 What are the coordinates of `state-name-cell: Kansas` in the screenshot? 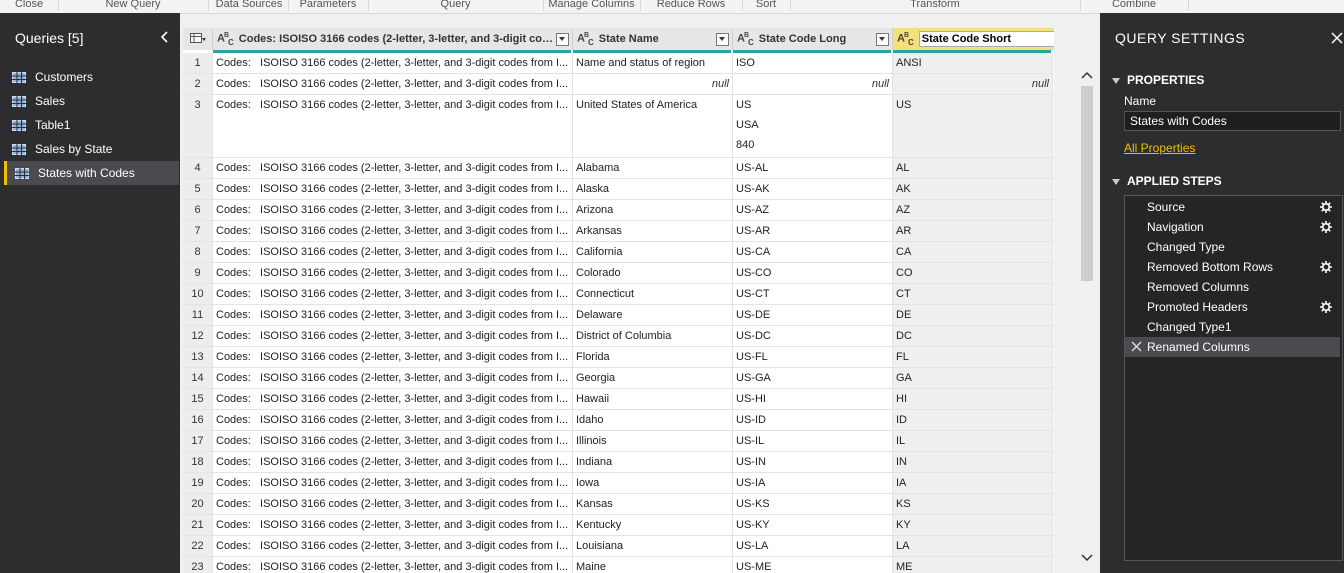 It's located at (653, 504).